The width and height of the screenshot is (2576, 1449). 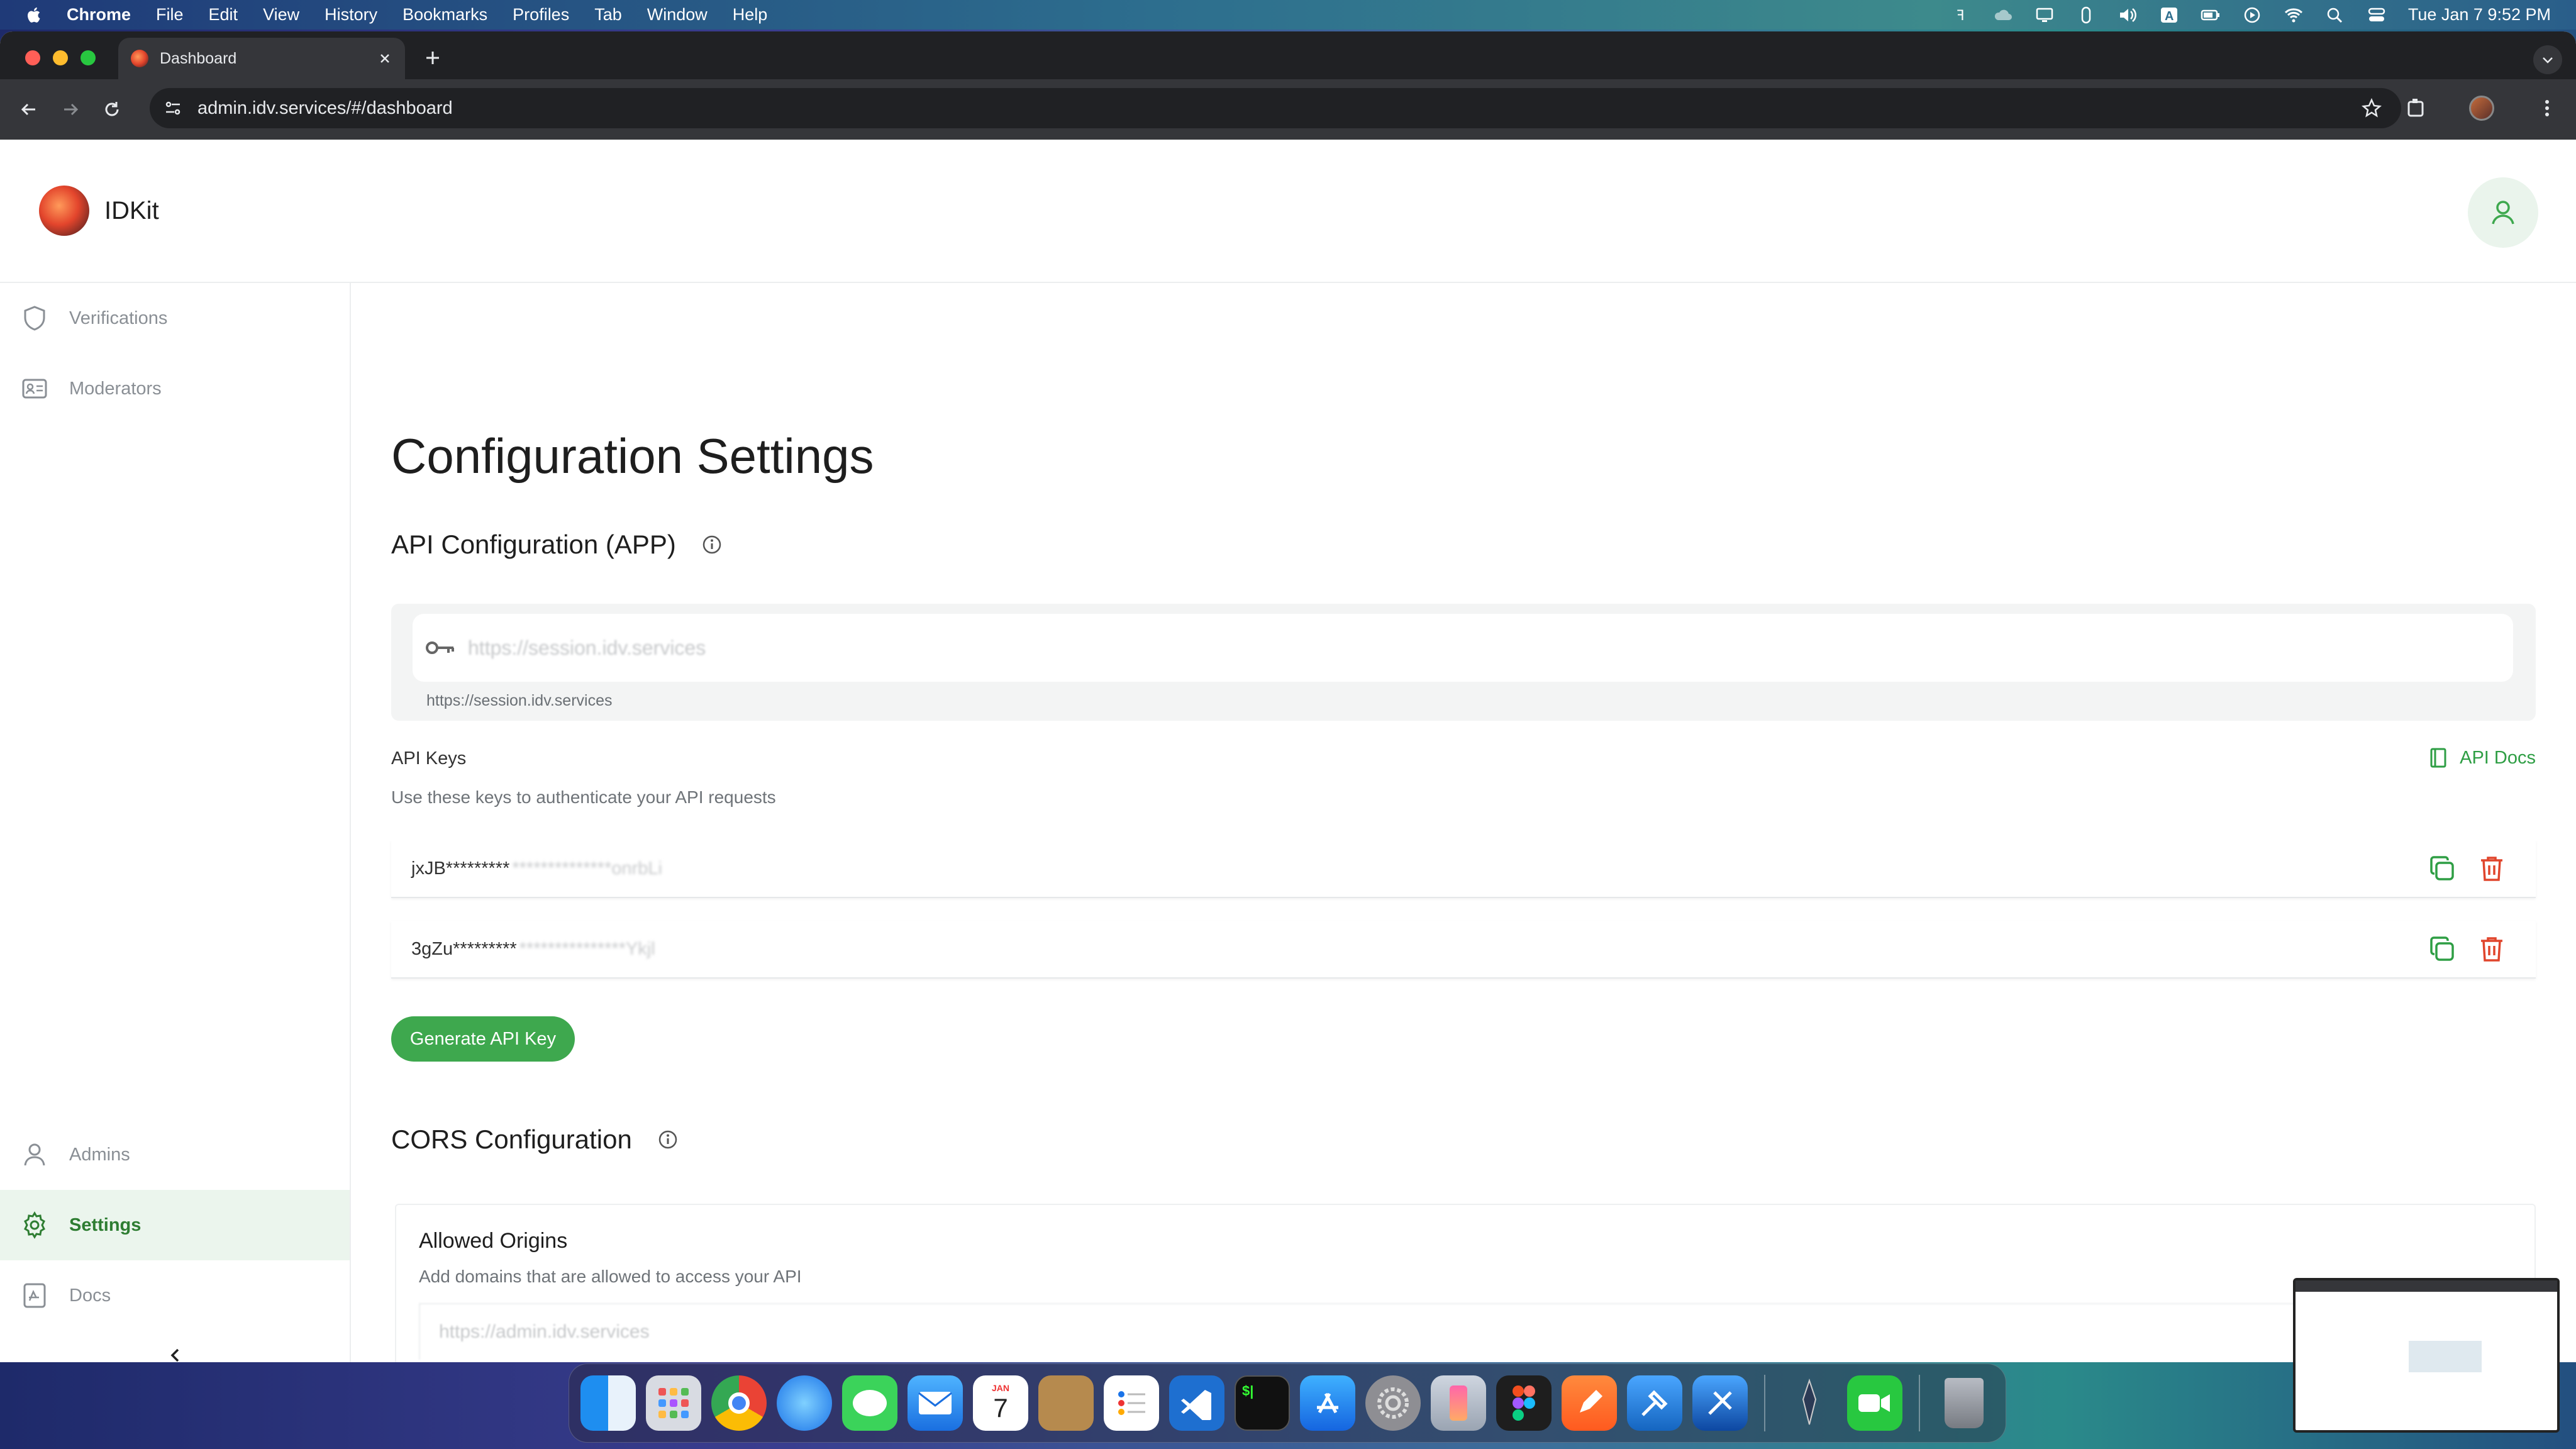 What do you see at coordinates (432, 57) in the screenshot?
I see `new-tab-icon` at bounding box center [432, 57].